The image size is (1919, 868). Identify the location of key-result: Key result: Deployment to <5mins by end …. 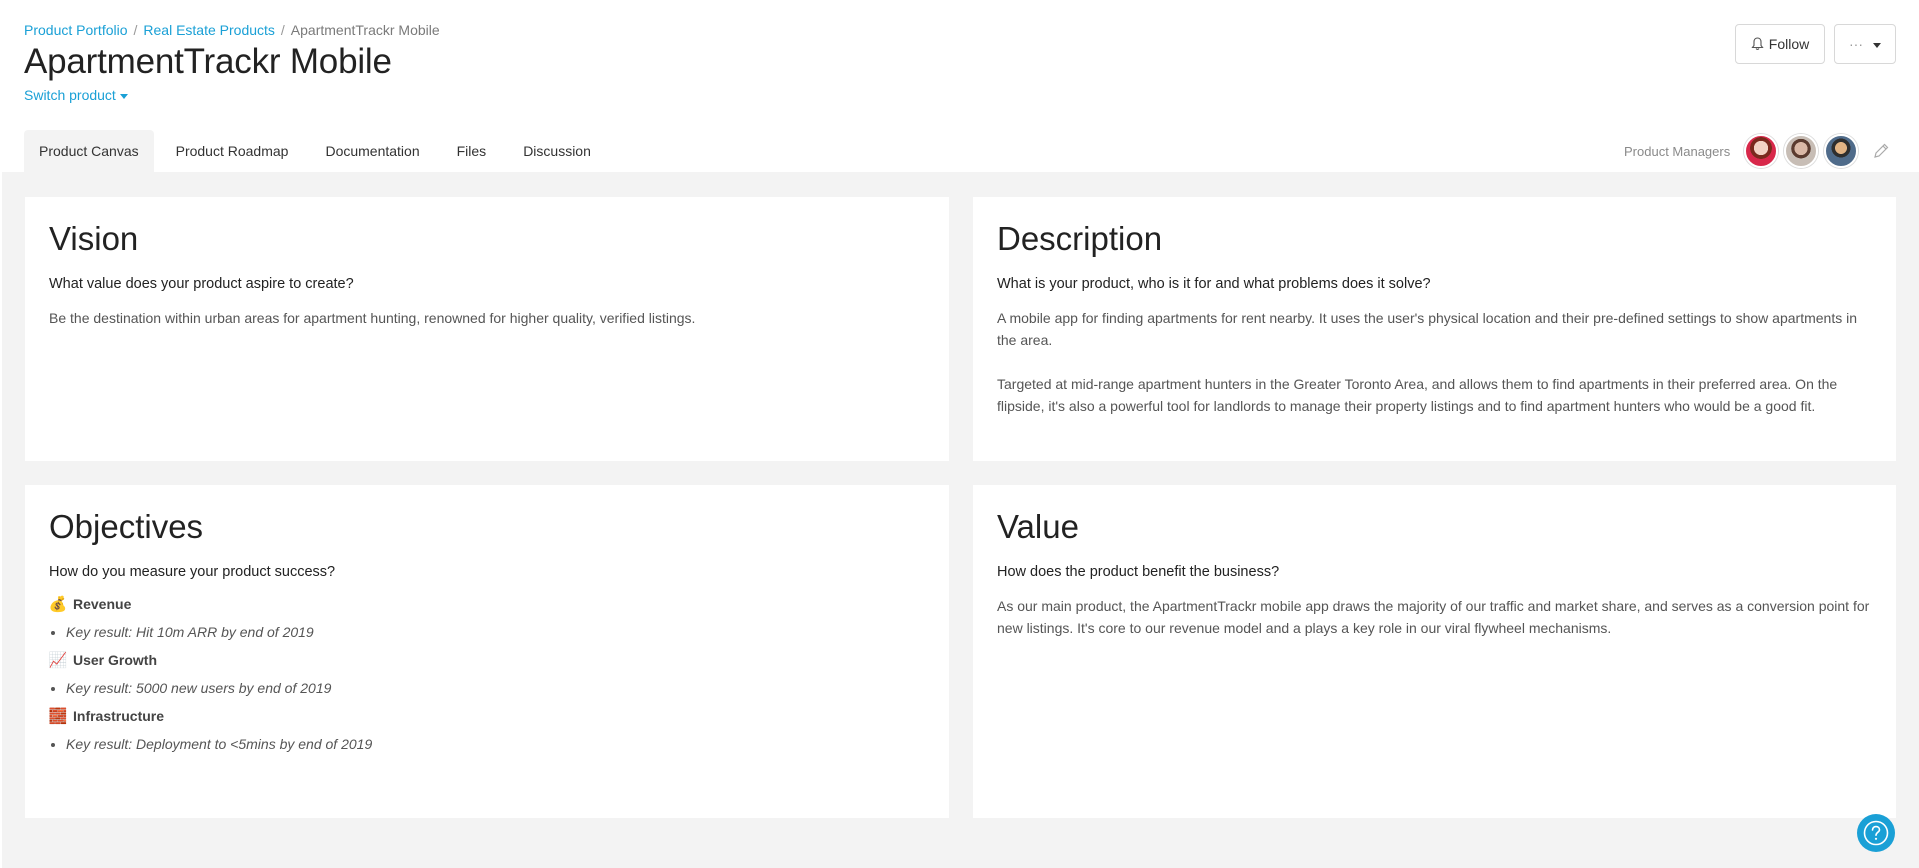
(495, 744).